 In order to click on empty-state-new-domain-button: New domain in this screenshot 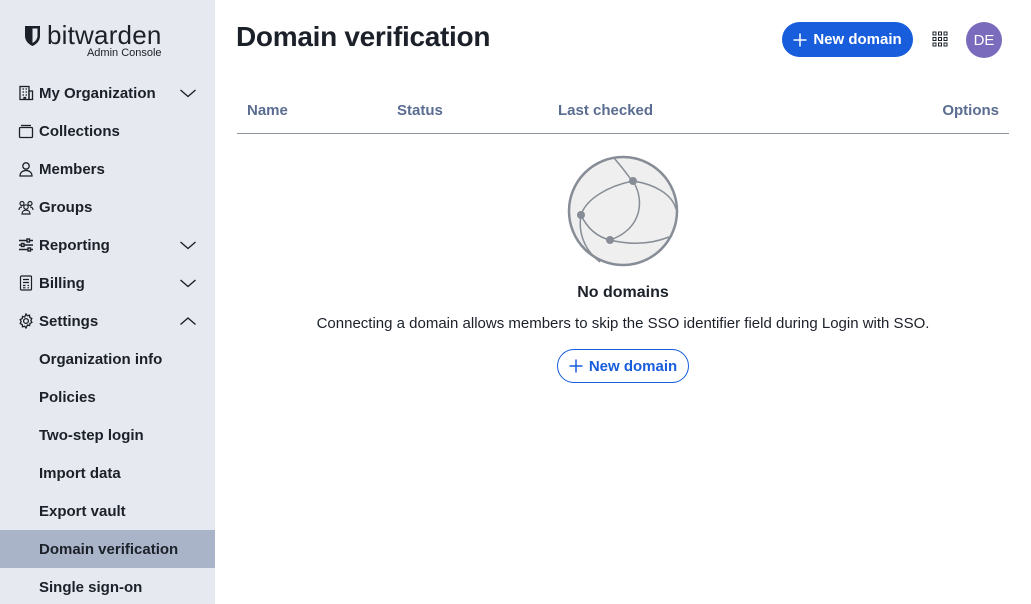, I will do `click(623, 366)`.